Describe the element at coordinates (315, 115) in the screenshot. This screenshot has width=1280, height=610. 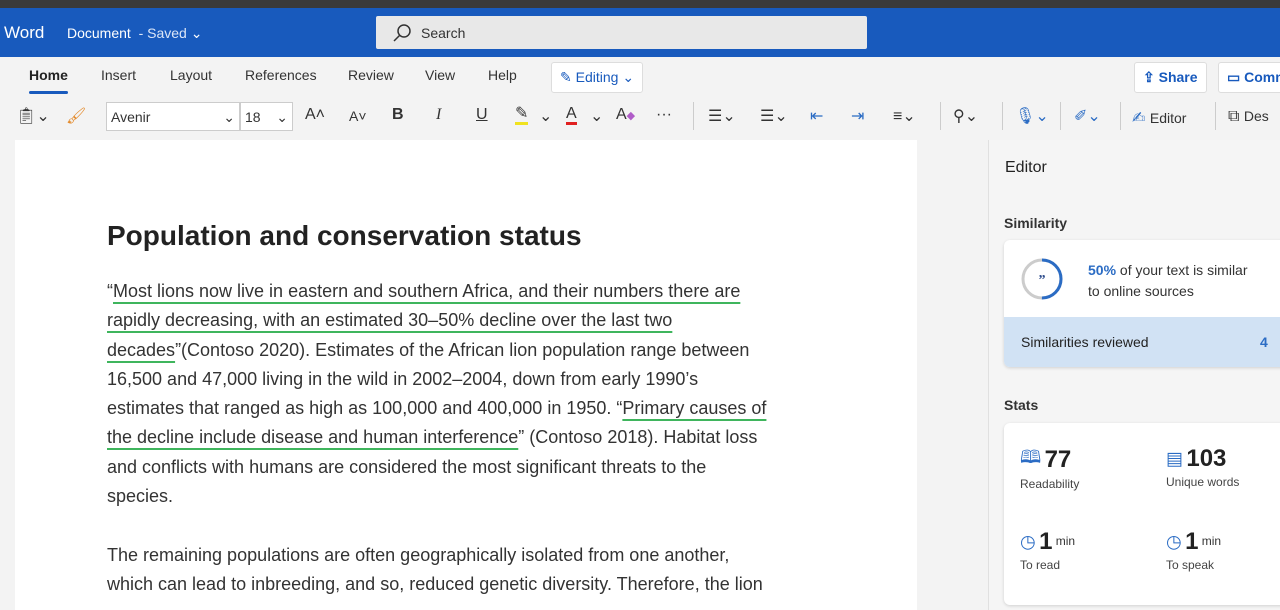
I see `grow-font-icon: A˄` at that location.